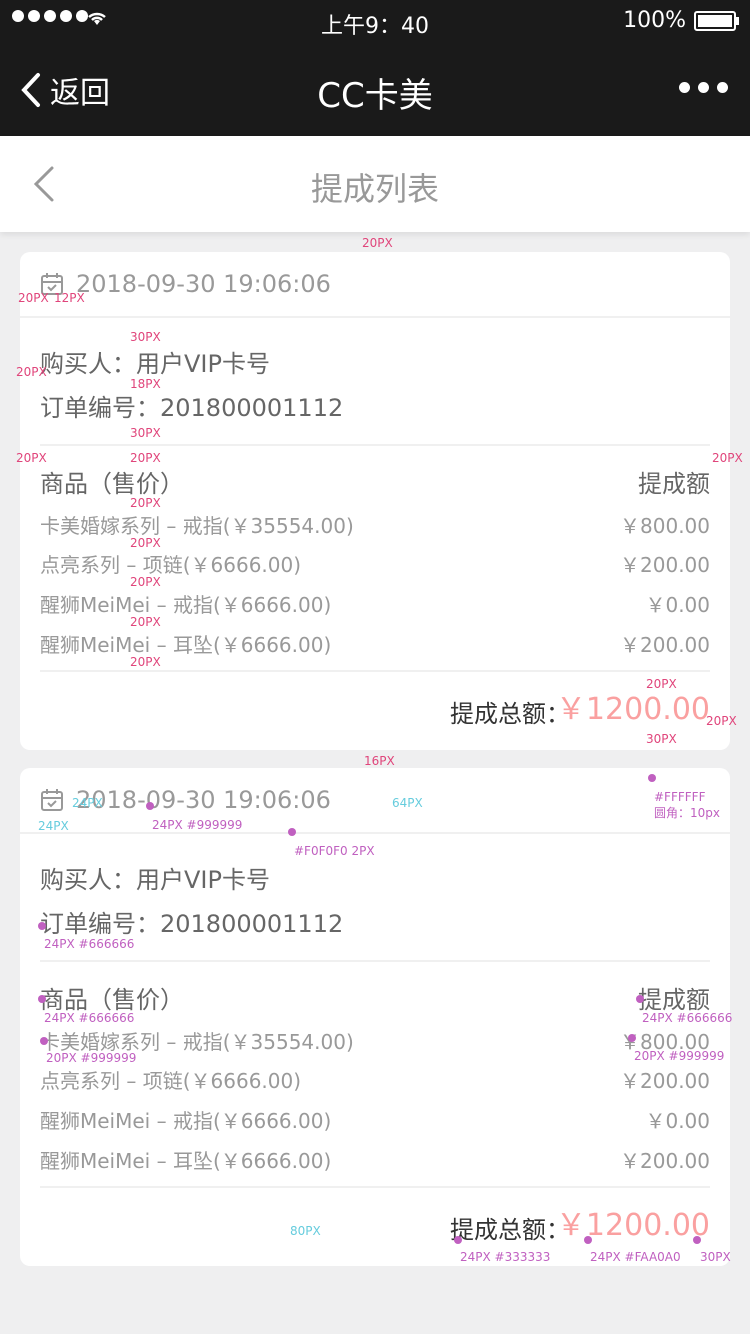 This screenshot has height=1334, width=750. I want to click on order-info: 购买人：用户VIP卡号 订单编号：201800001112, so click(375, 898).